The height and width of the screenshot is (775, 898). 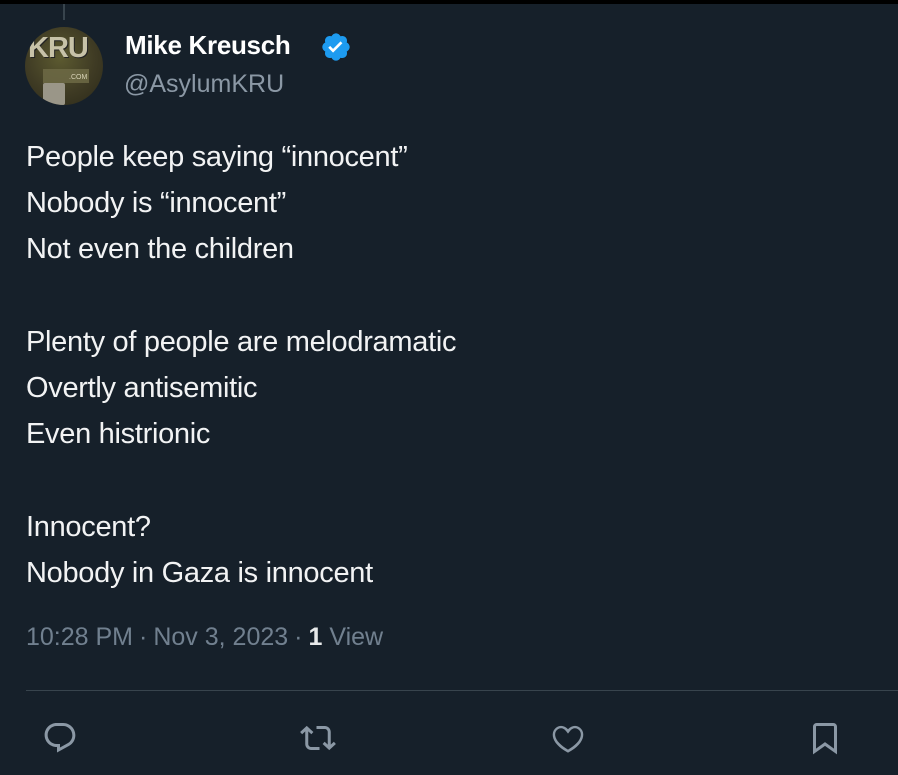 What do you see at coordinates (315, 637) in the screenshot?
I see `views-count: 1` at bounding box center [315, 637].